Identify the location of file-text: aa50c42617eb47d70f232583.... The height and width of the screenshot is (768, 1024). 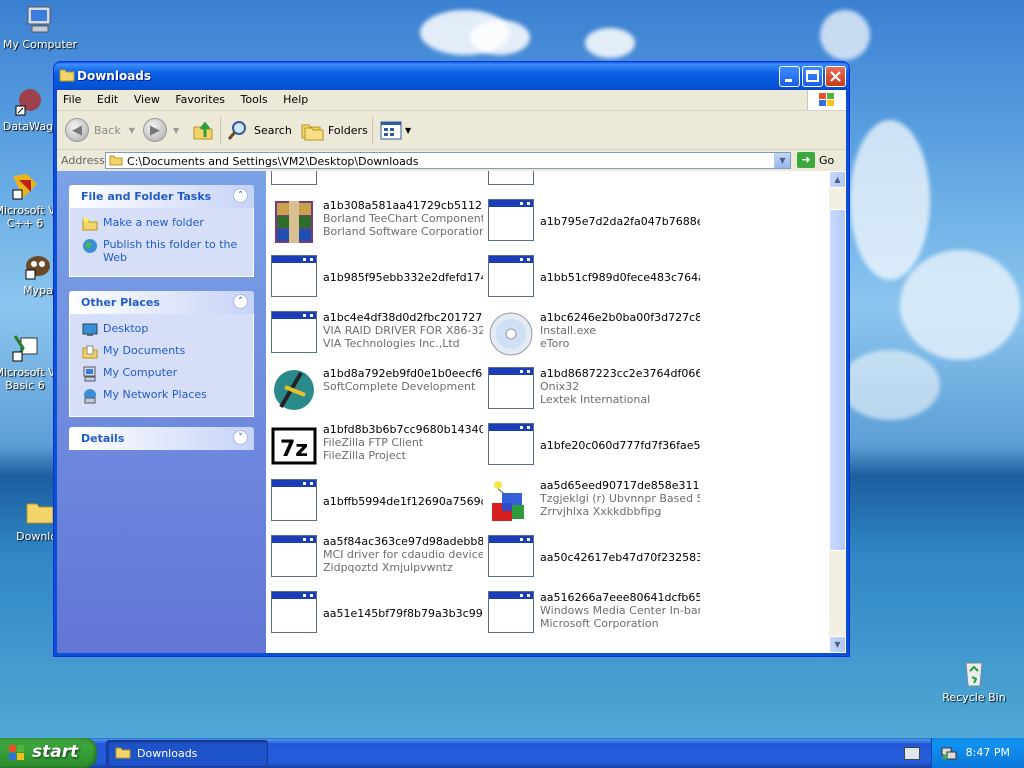
(620, 557).